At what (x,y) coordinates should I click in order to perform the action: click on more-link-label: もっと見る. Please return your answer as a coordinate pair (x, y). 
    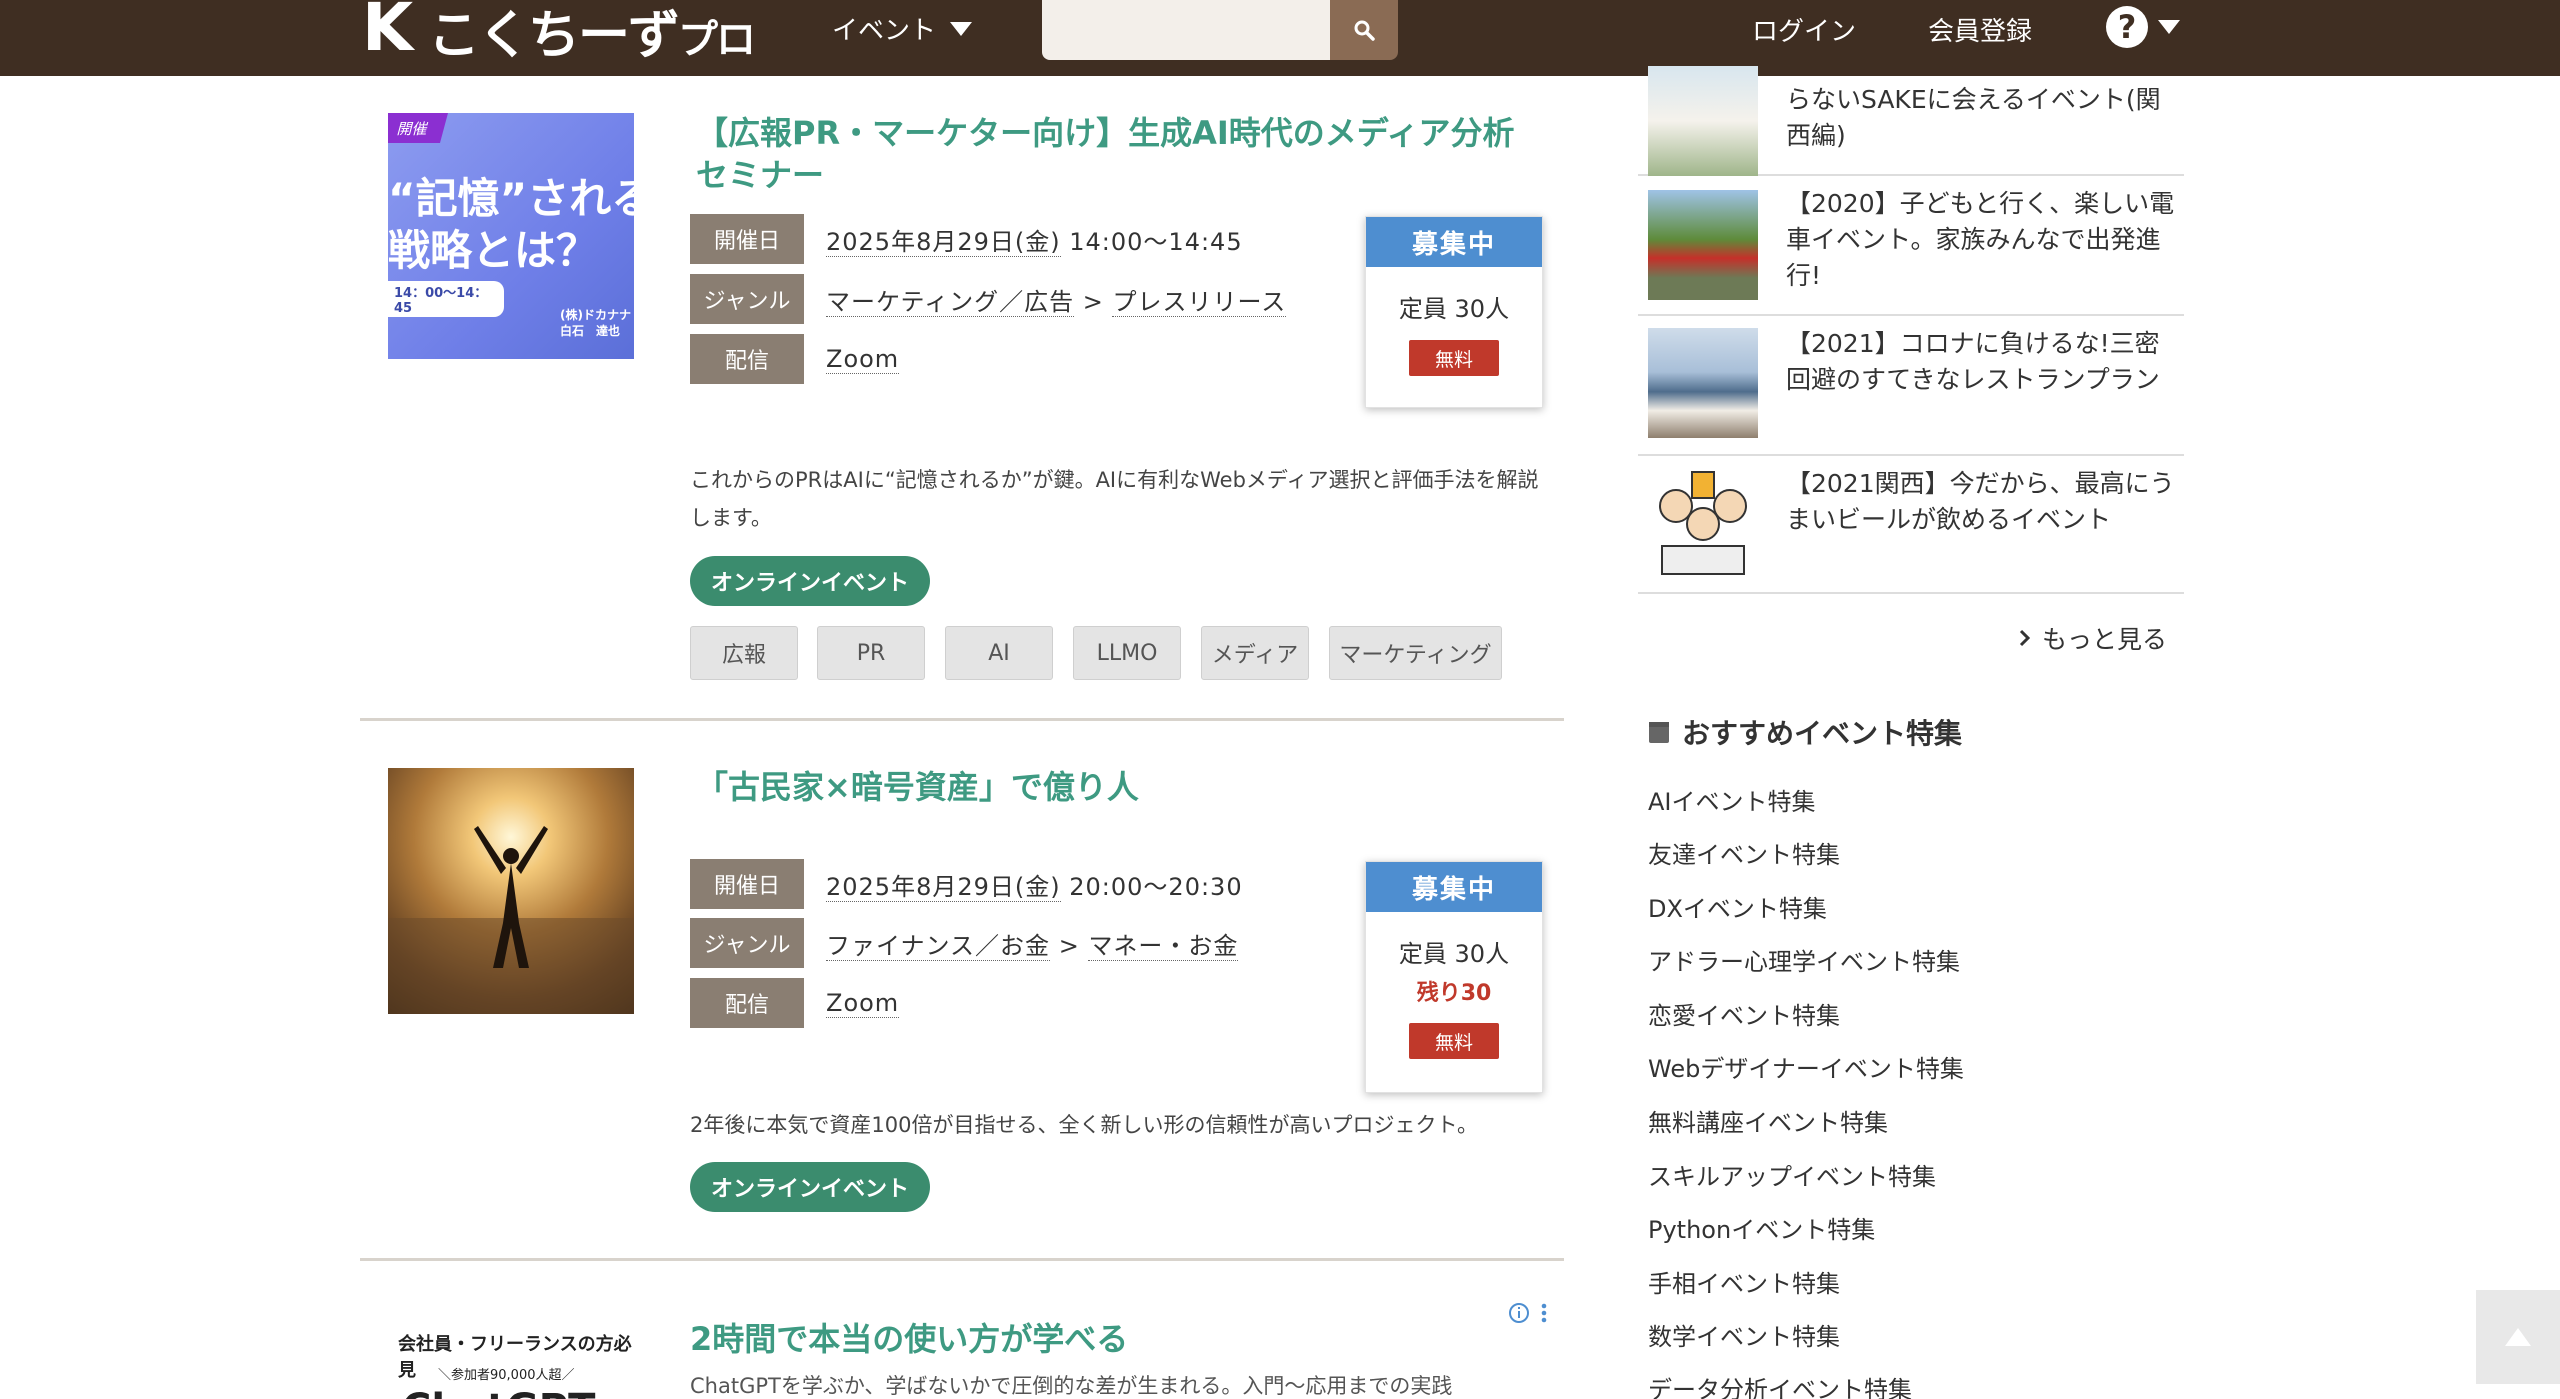
    Looking at the image, I should click on (2105, 639).